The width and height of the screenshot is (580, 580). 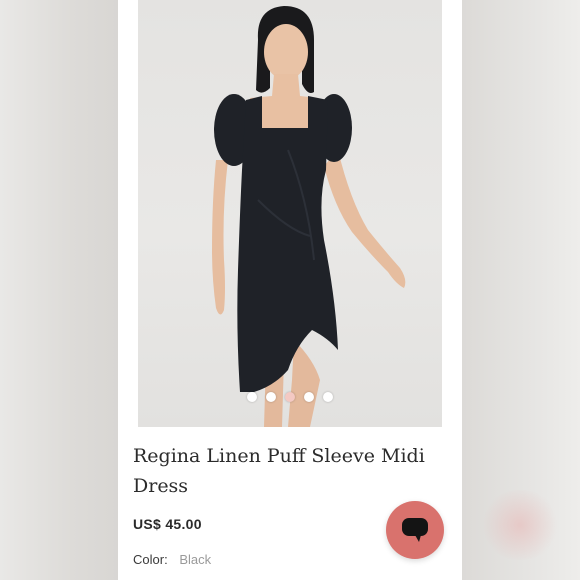 I want to click on chat-button, so click(x=415, y=530).